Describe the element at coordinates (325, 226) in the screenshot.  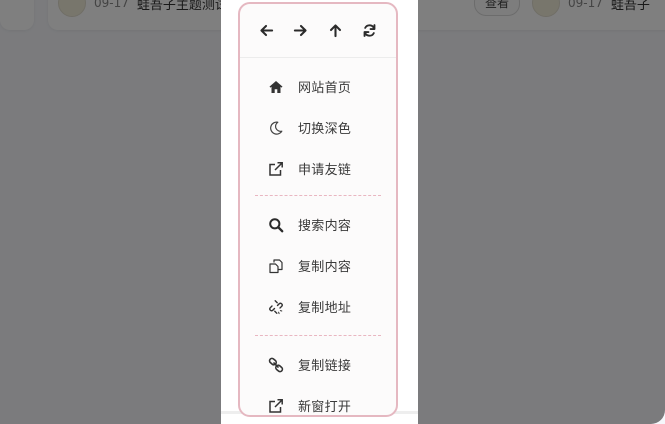
I see `menu-item-label: 搜索内容` at that location.